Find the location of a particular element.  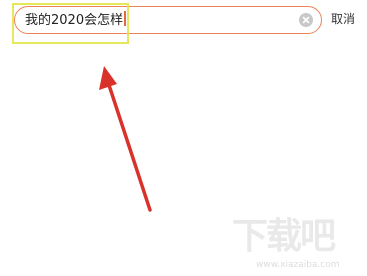

watermark-logo-text: 下载吧 is located at coordinates (284, 236).